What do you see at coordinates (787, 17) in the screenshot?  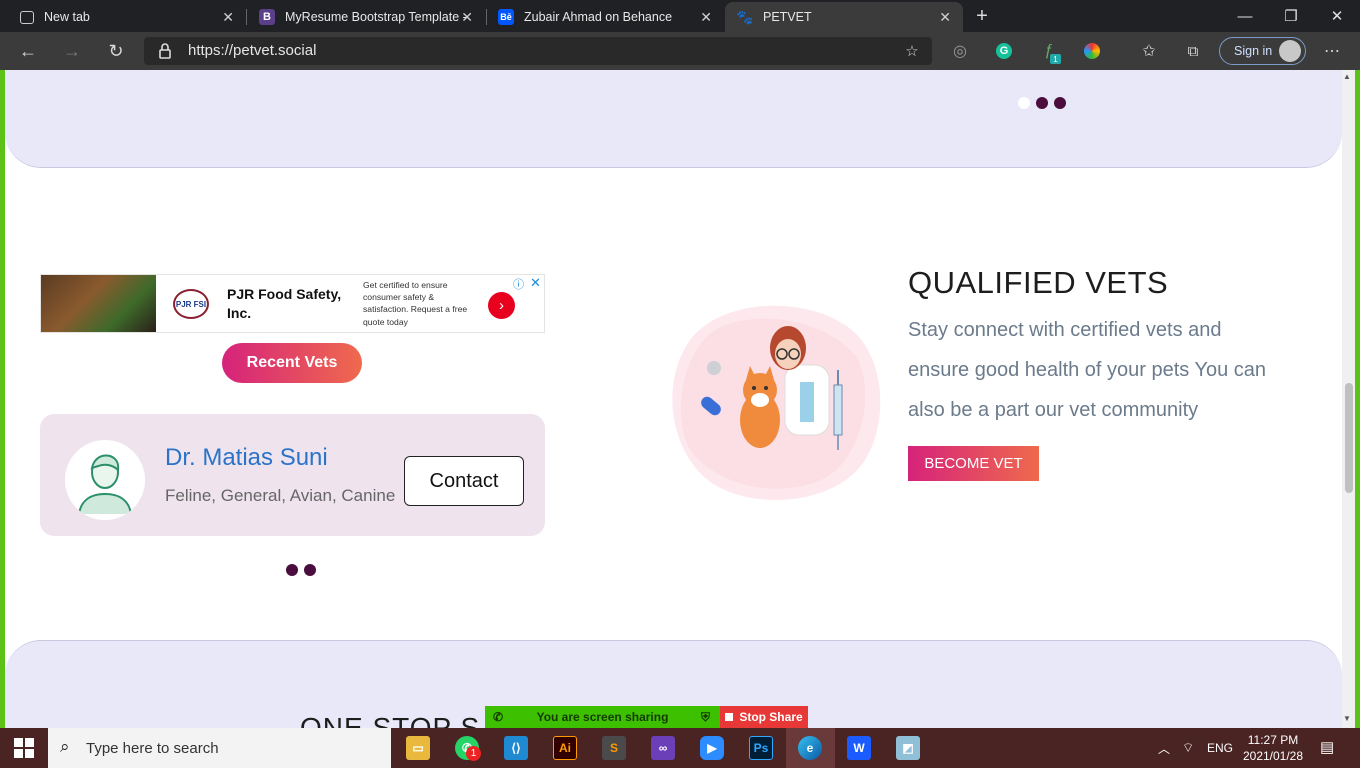 I see `tab-title: PETVET` at bounding box center [787, 17].